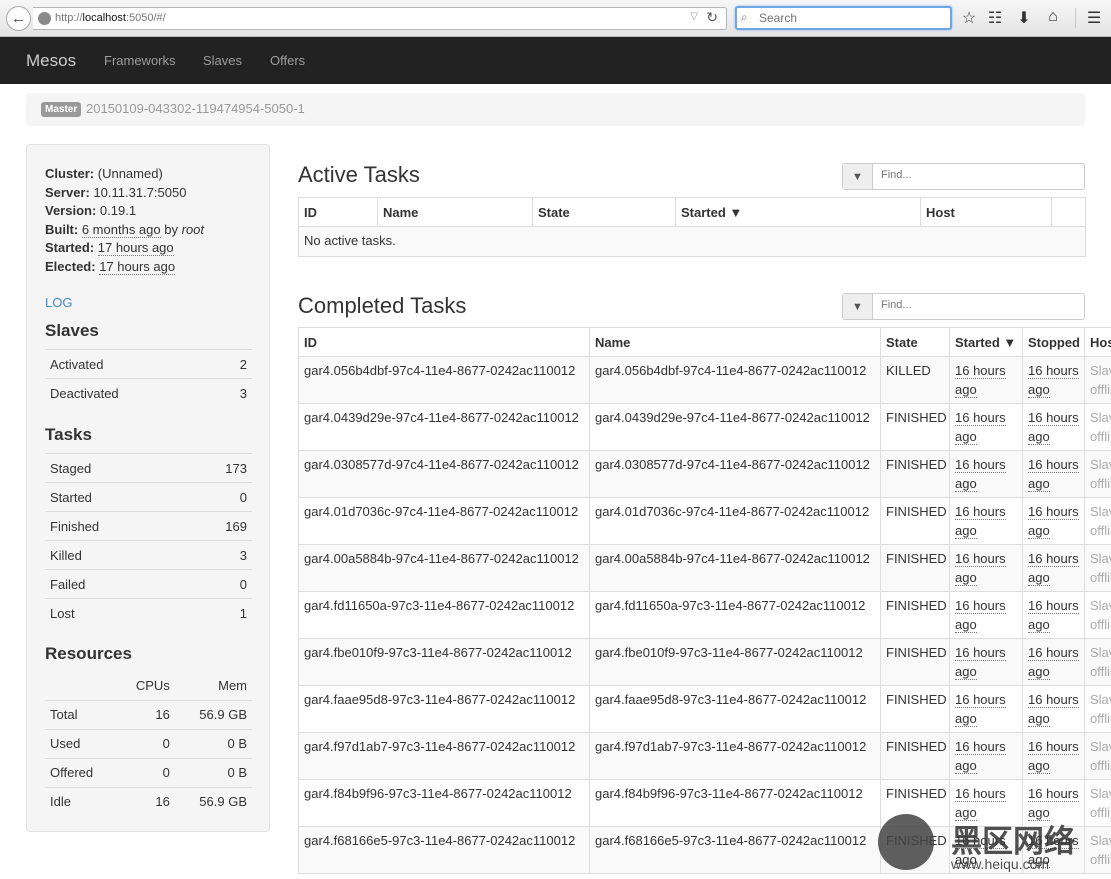 The image size is (1111, 879). Describe the element at coordinates (215, 613) in the screenshot. I see `row-value: 1` at that location.